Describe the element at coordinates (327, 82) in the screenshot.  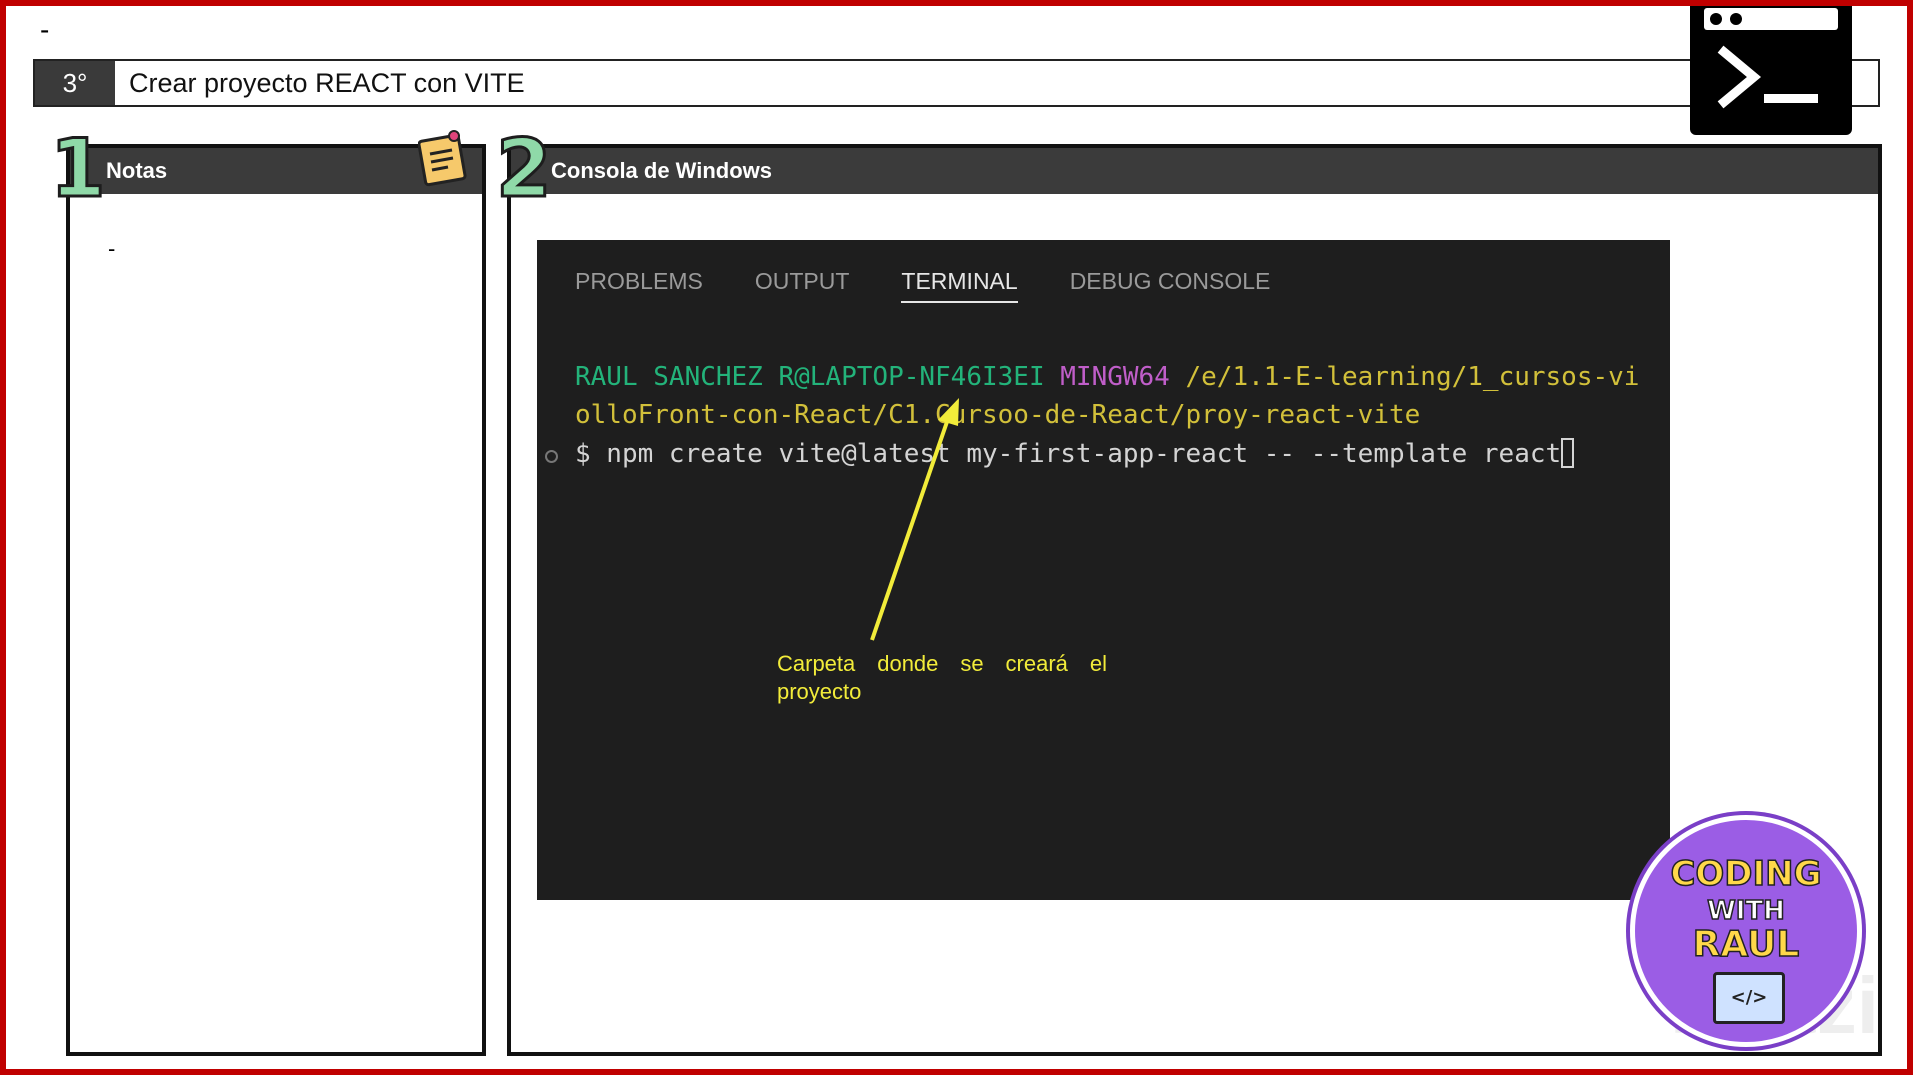
I see `step-title: Crear proyecto REACT con VITE` at that location.